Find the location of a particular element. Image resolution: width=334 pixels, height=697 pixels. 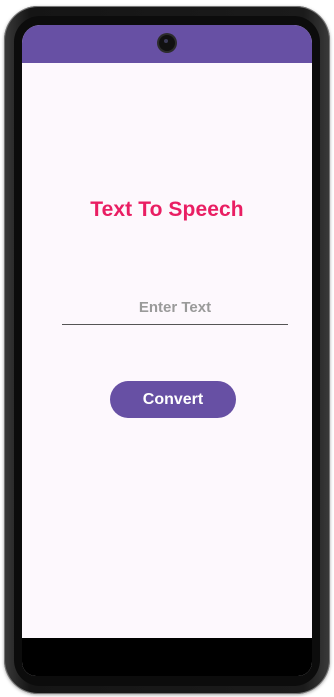

page-title: Text To Speech is located at coordinates (167, 209).